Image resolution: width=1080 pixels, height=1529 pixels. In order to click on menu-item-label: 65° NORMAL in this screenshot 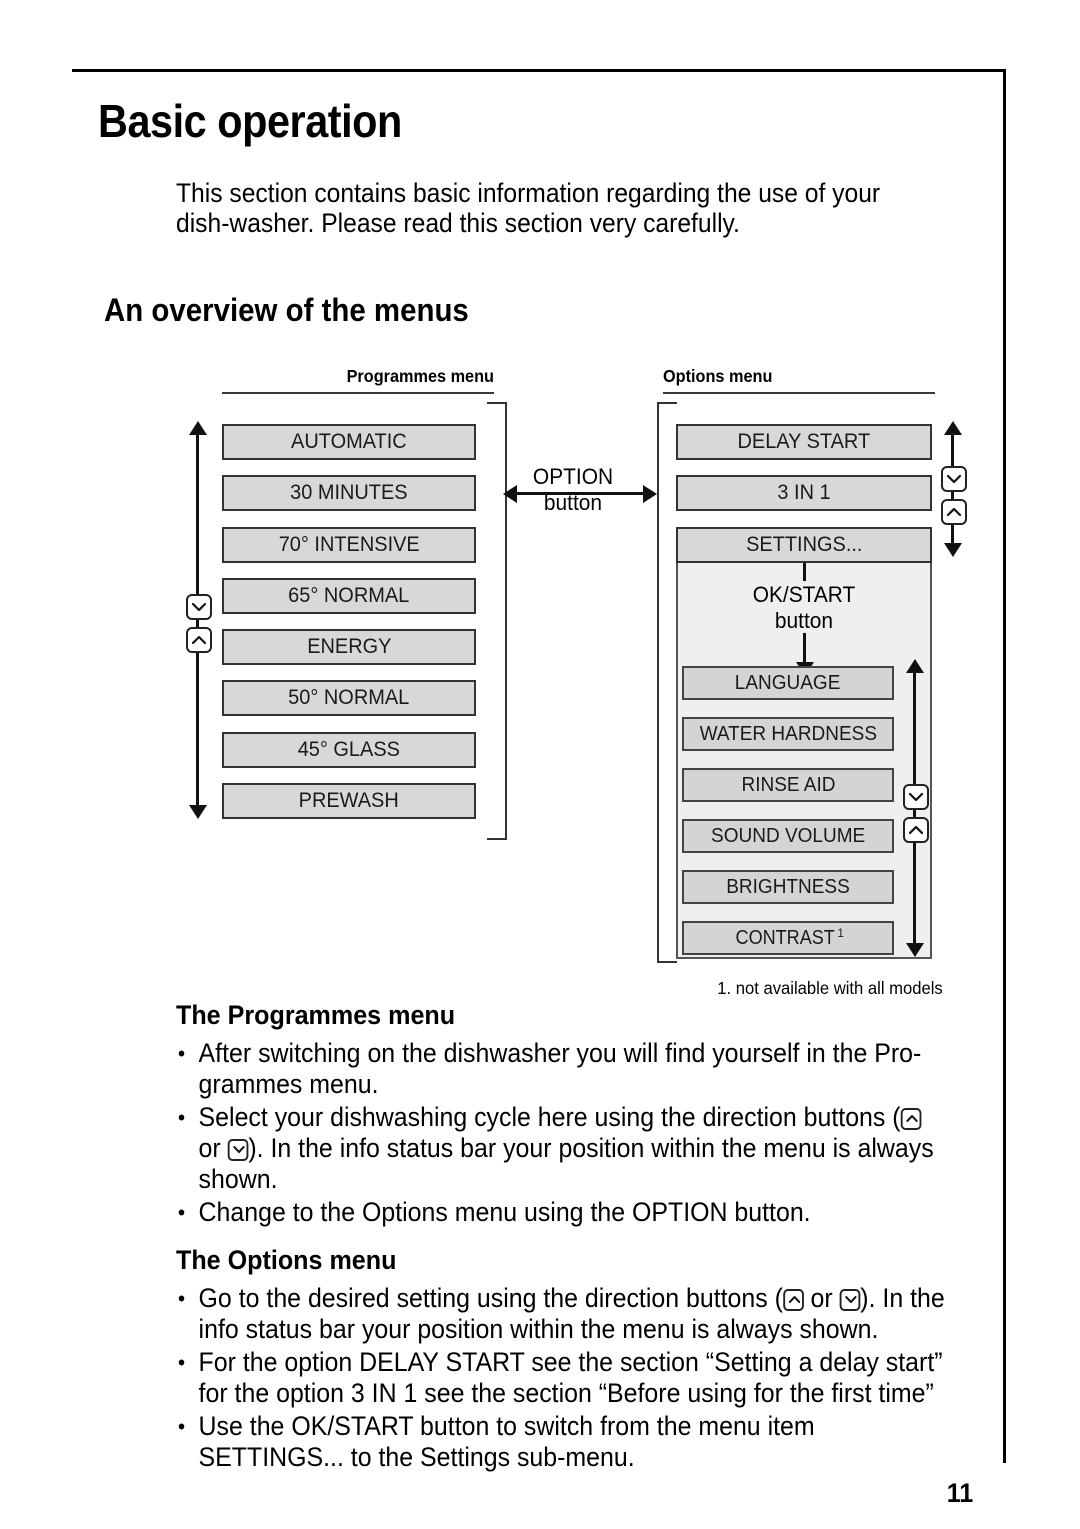, I will do `click(349, 595)`.